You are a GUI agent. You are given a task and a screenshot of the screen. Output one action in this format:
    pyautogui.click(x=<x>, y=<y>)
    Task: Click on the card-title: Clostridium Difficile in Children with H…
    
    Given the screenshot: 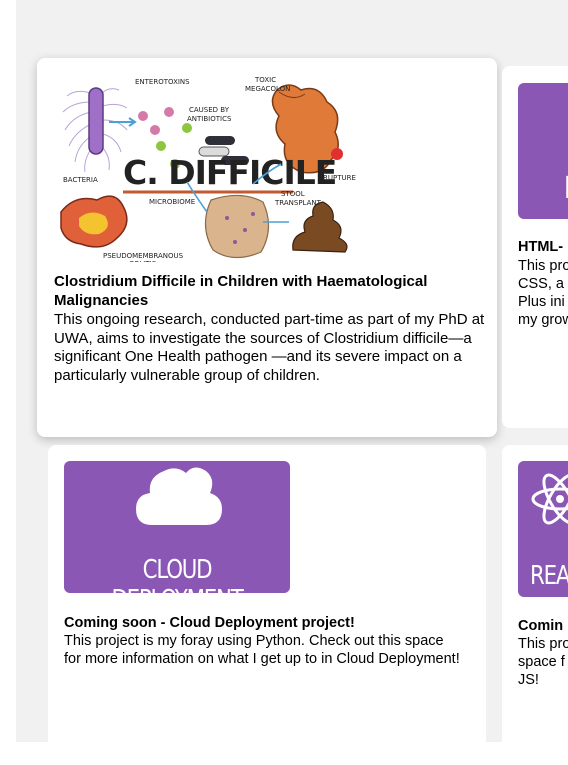 What is the action you would take?
    pyautogui.click(x=241, y=291)
    